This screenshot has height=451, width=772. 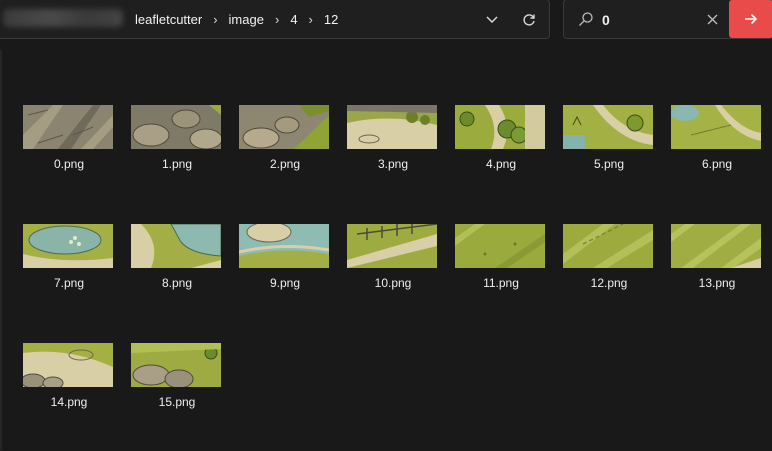 I want to click on file-tile: 10.png, so click(x=390, y=269).